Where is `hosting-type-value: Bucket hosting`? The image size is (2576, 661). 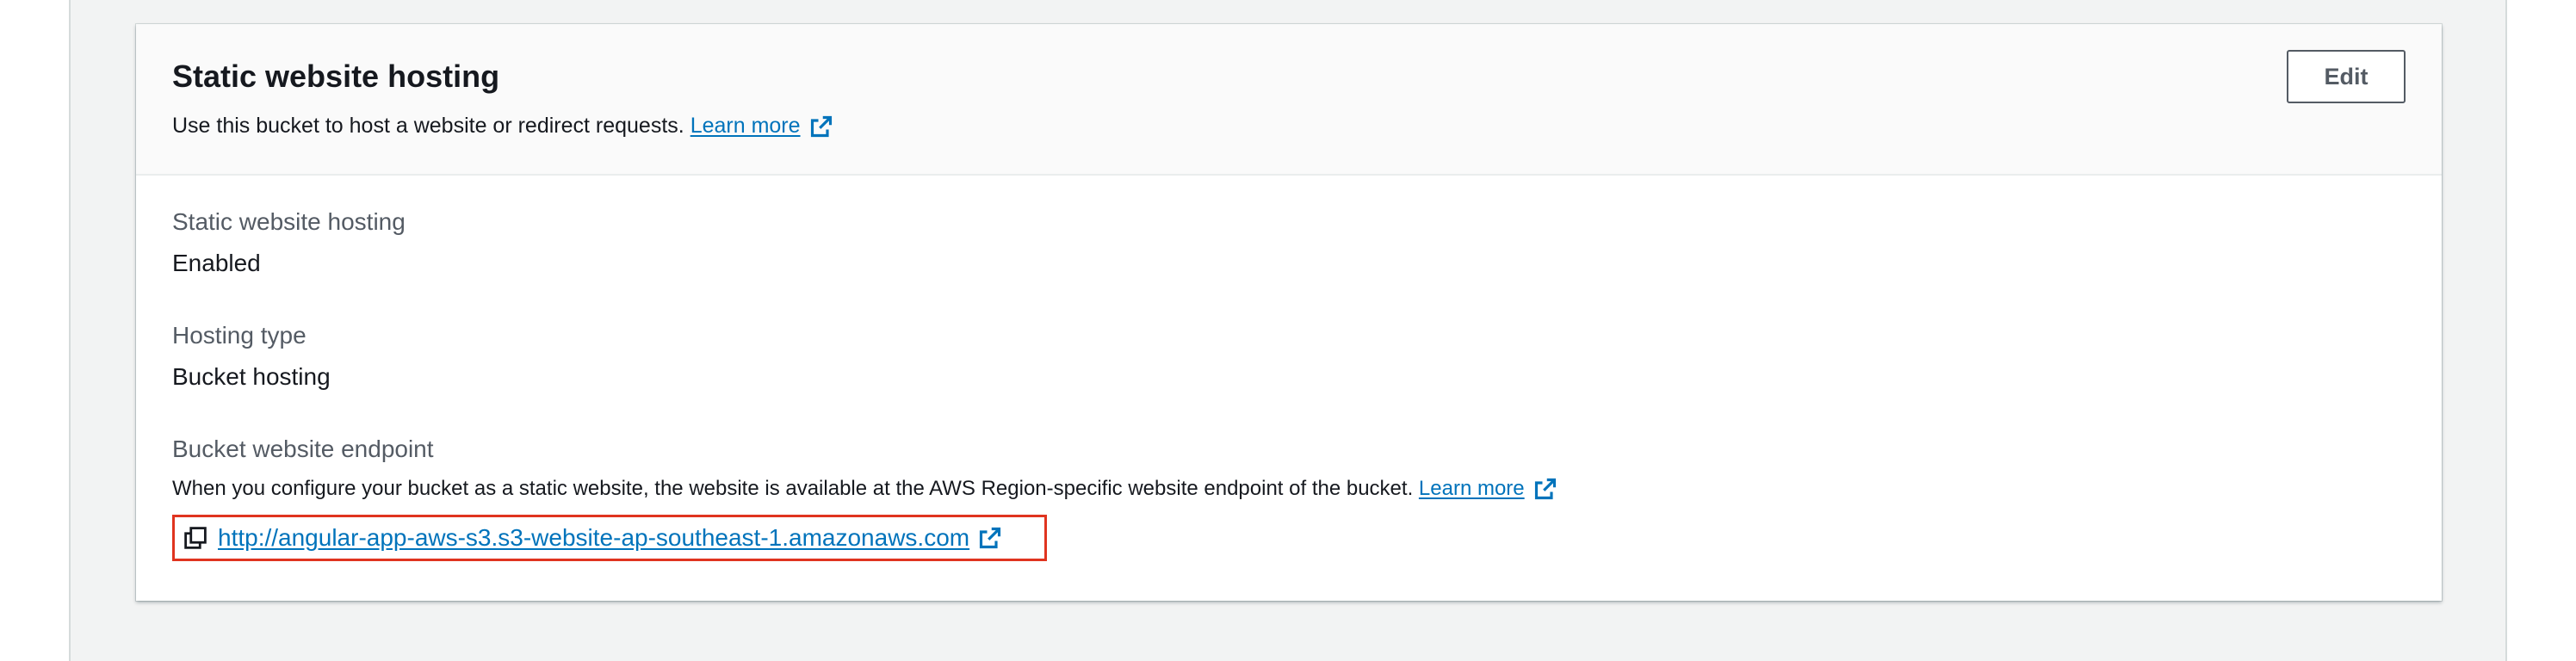 hosting-type-value: Bucket hosting is located at coordinates (252, 376).